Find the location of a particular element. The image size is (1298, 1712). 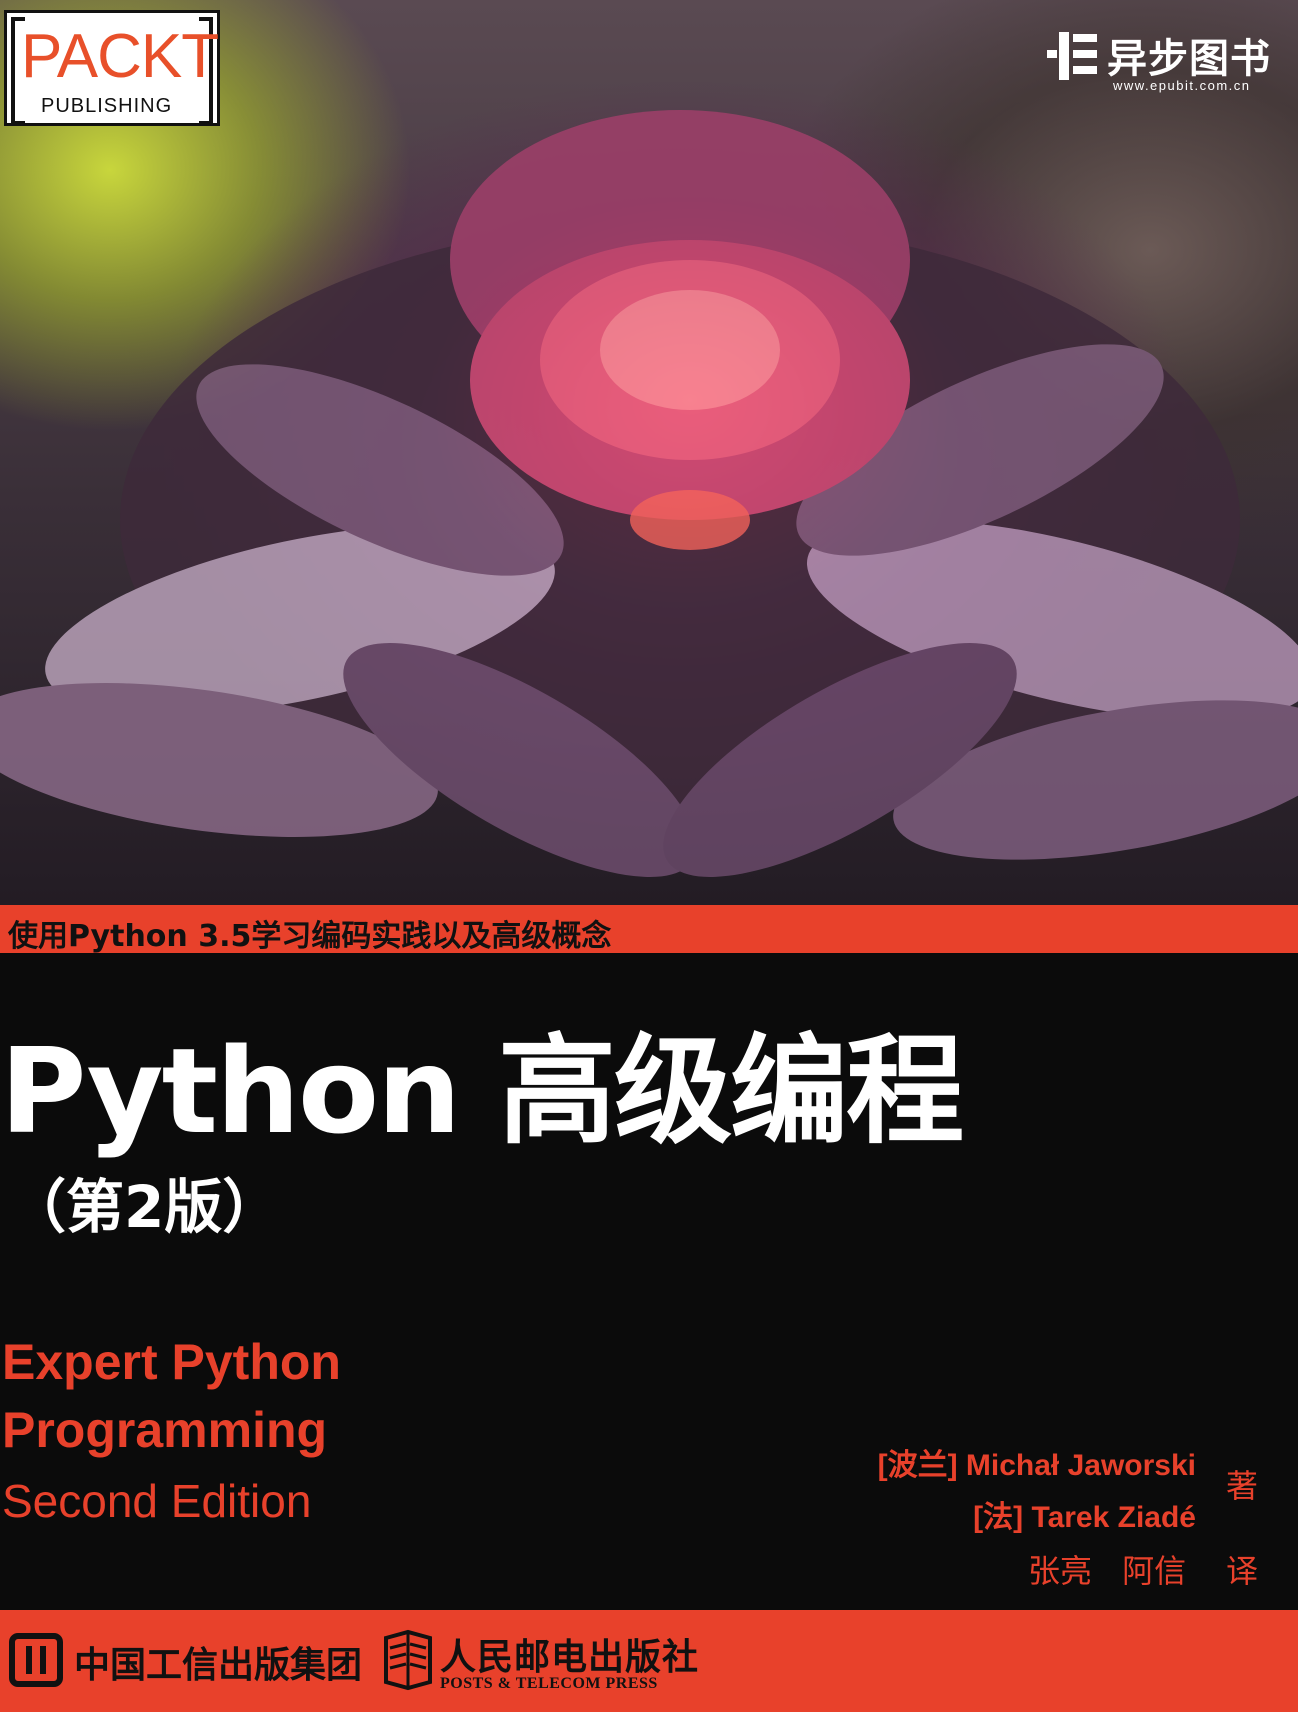

tagline-text: 使用Python 3.5学习编码实践以及高级概念 is located at coordinates (310, 936).